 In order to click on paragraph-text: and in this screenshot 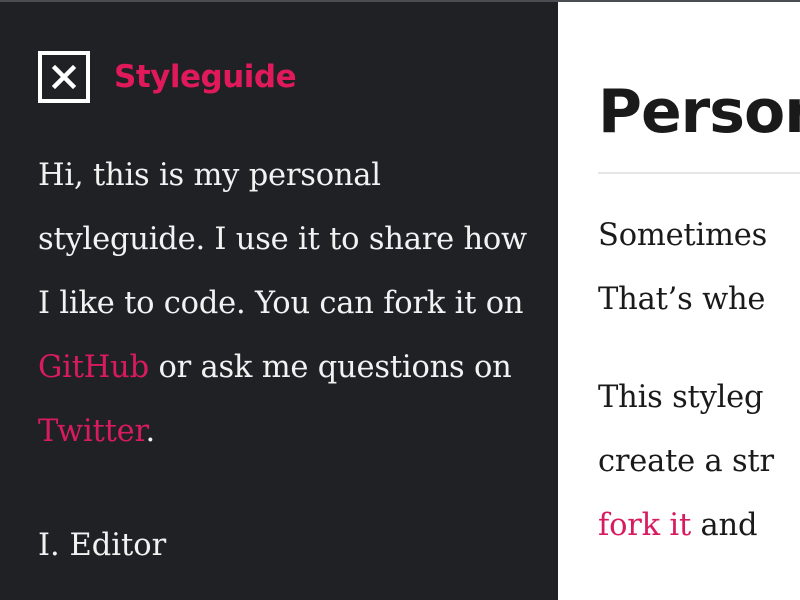, I will do `click(724, 525)`.